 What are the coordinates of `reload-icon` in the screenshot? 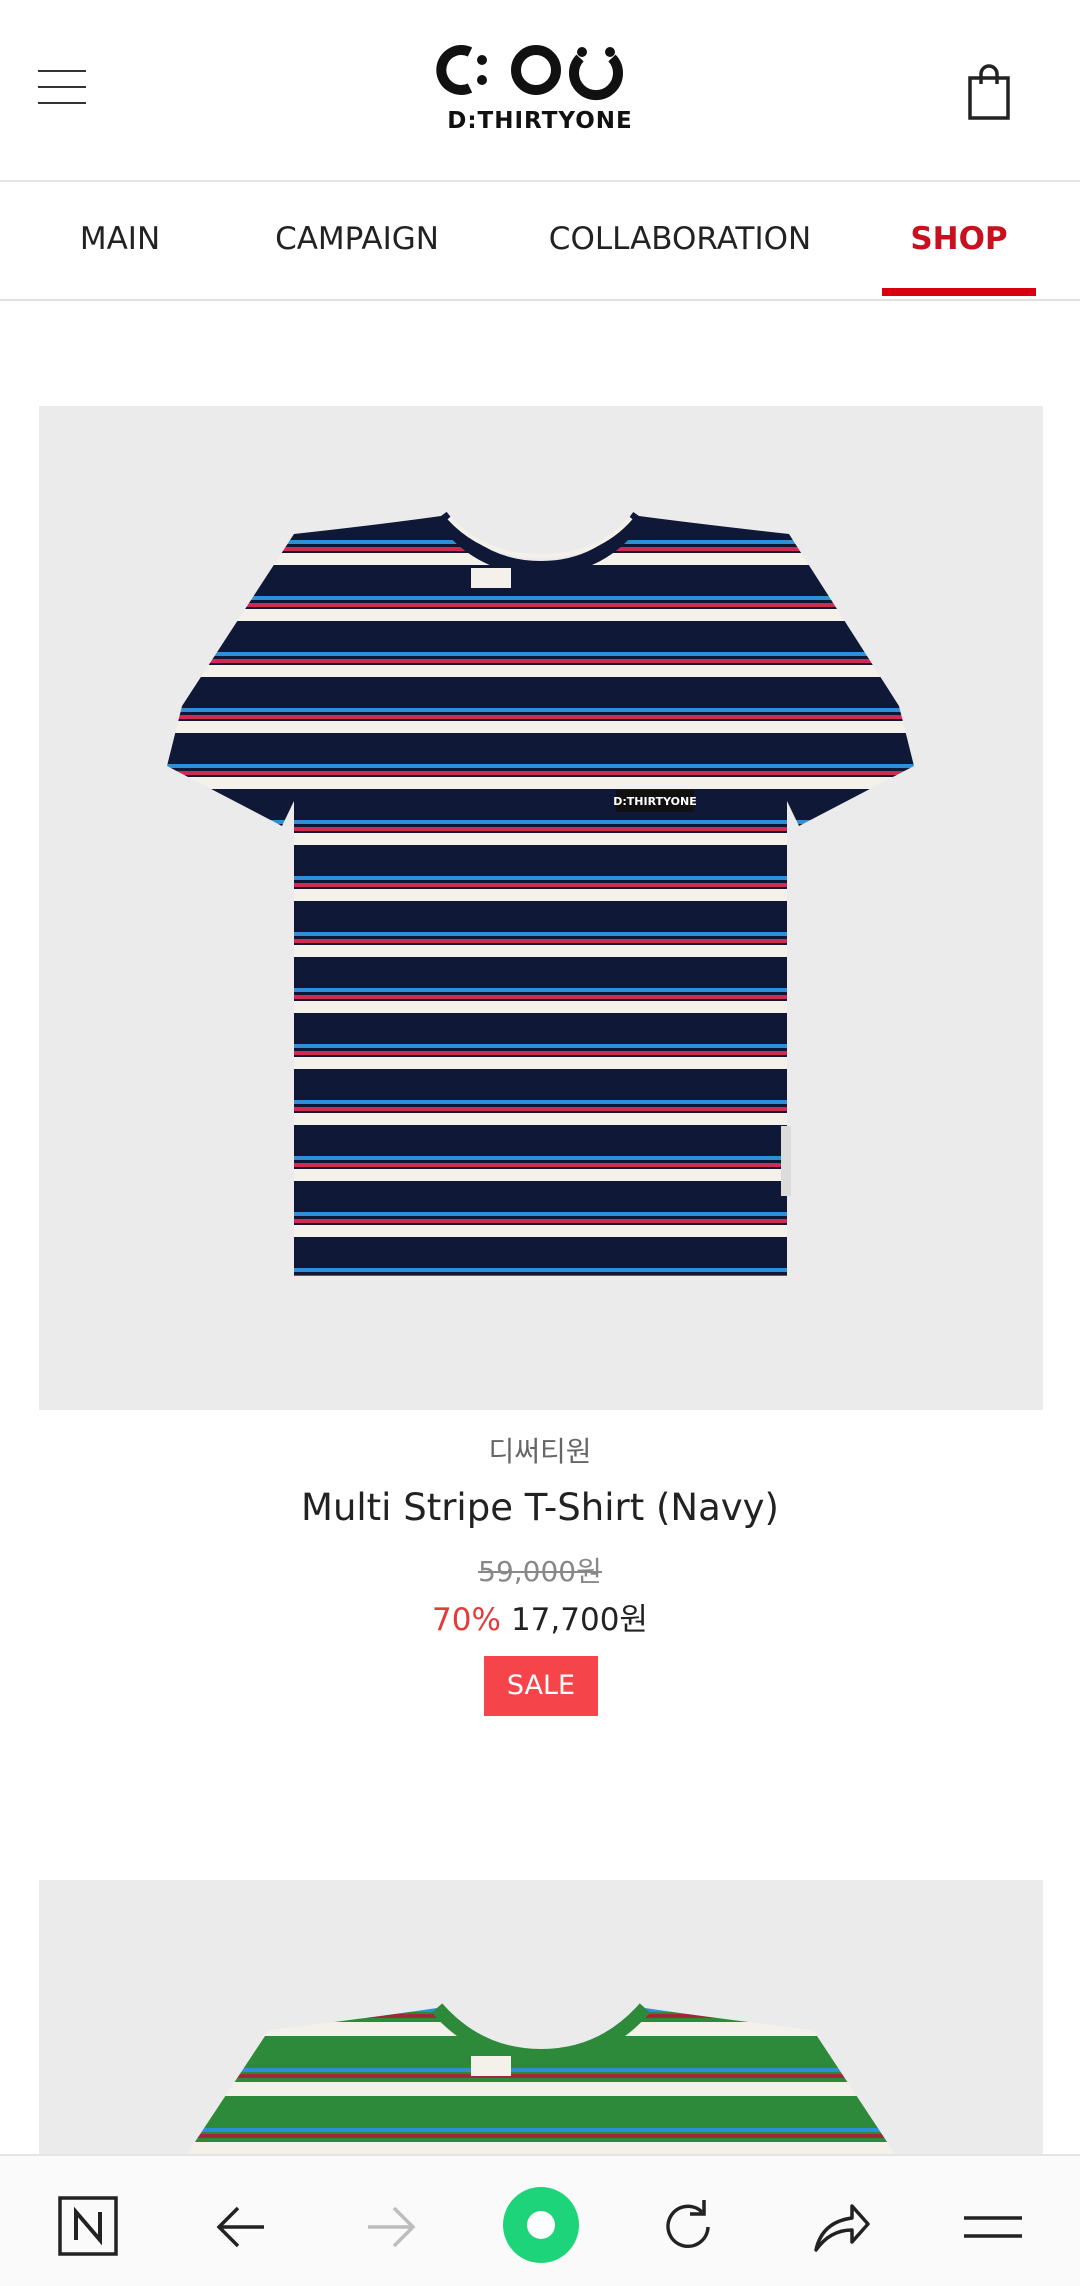 It's located at (689, 2227).